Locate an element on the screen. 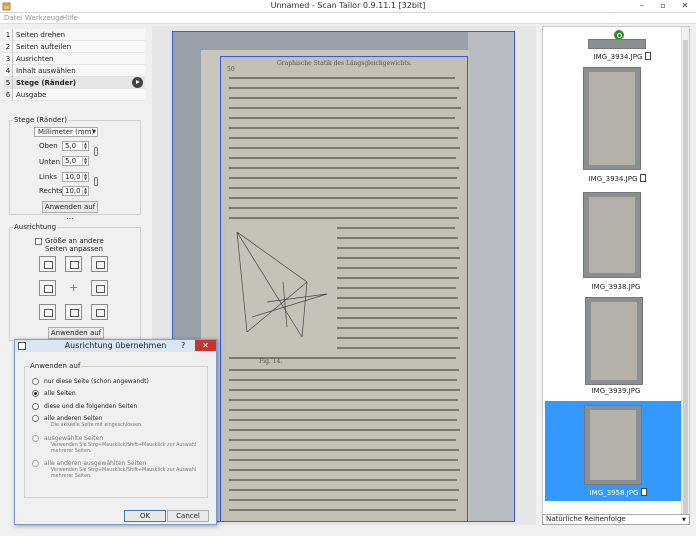 This screenshot has width=696, height=536. left-margin-value: 10,0 is located at coordinates (73, 177).